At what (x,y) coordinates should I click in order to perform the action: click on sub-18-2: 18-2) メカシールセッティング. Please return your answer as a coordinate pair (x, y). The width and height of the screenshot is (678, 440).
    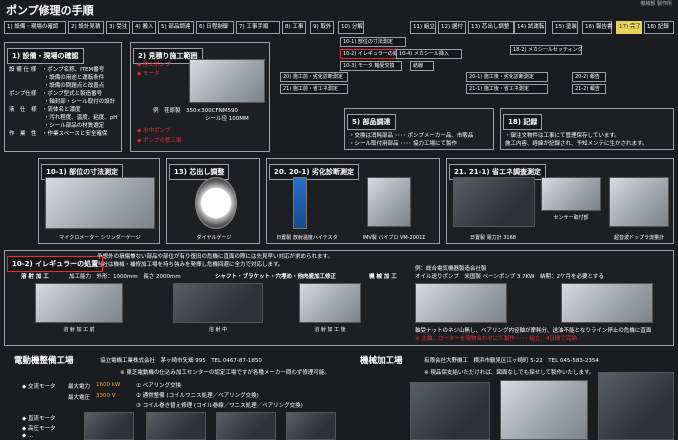
    Looking at the image, I should click on (546, 50).